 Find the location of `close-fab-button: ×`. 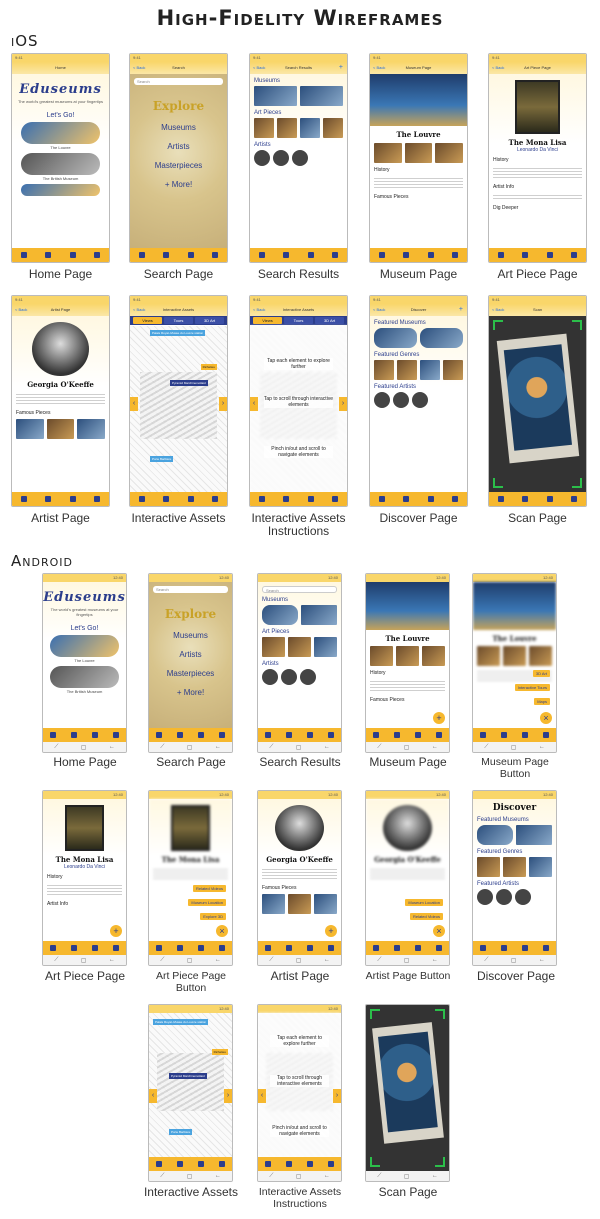

close-fab-button: × is located at coordinates (546, 718).